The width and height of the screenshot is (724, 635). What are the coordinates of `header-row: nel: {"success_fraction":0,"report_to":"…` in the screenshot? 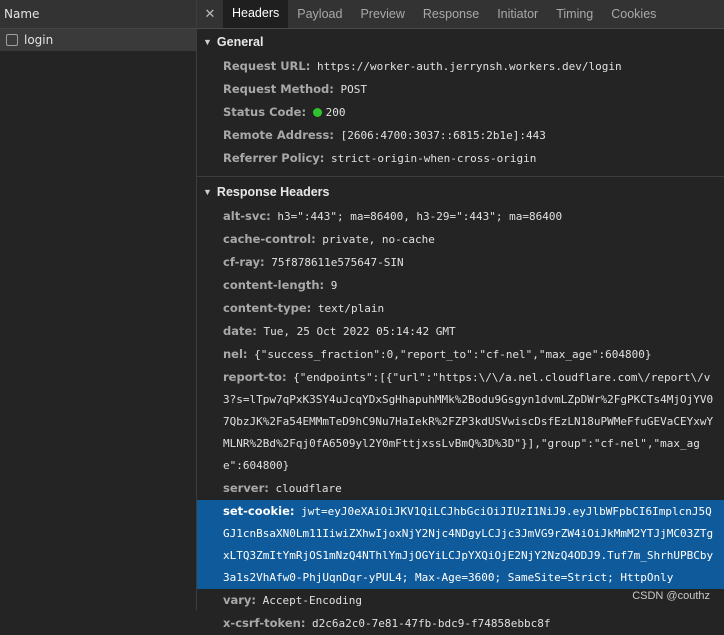 It's located at (460, 354).